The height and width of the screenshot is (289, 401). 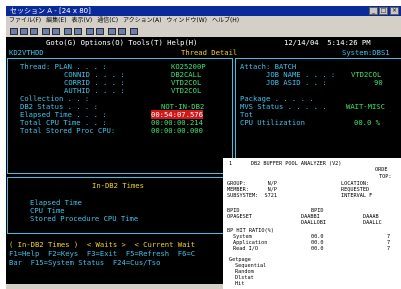 I want to click on jobasid-label: JOB ASID . . :, so click(x=296, y=82).